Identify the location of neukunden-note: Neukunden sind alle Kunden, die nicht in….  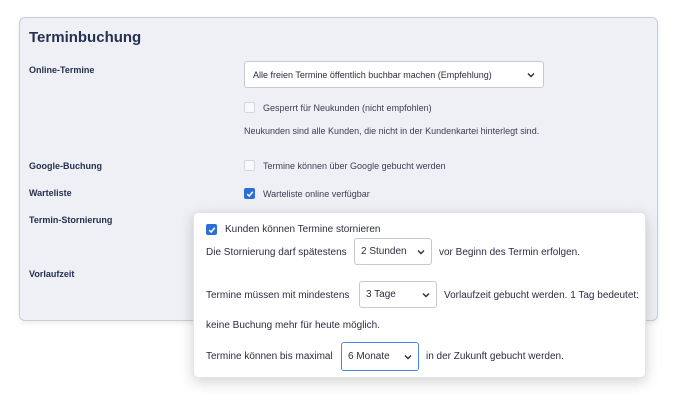
(392, 131).